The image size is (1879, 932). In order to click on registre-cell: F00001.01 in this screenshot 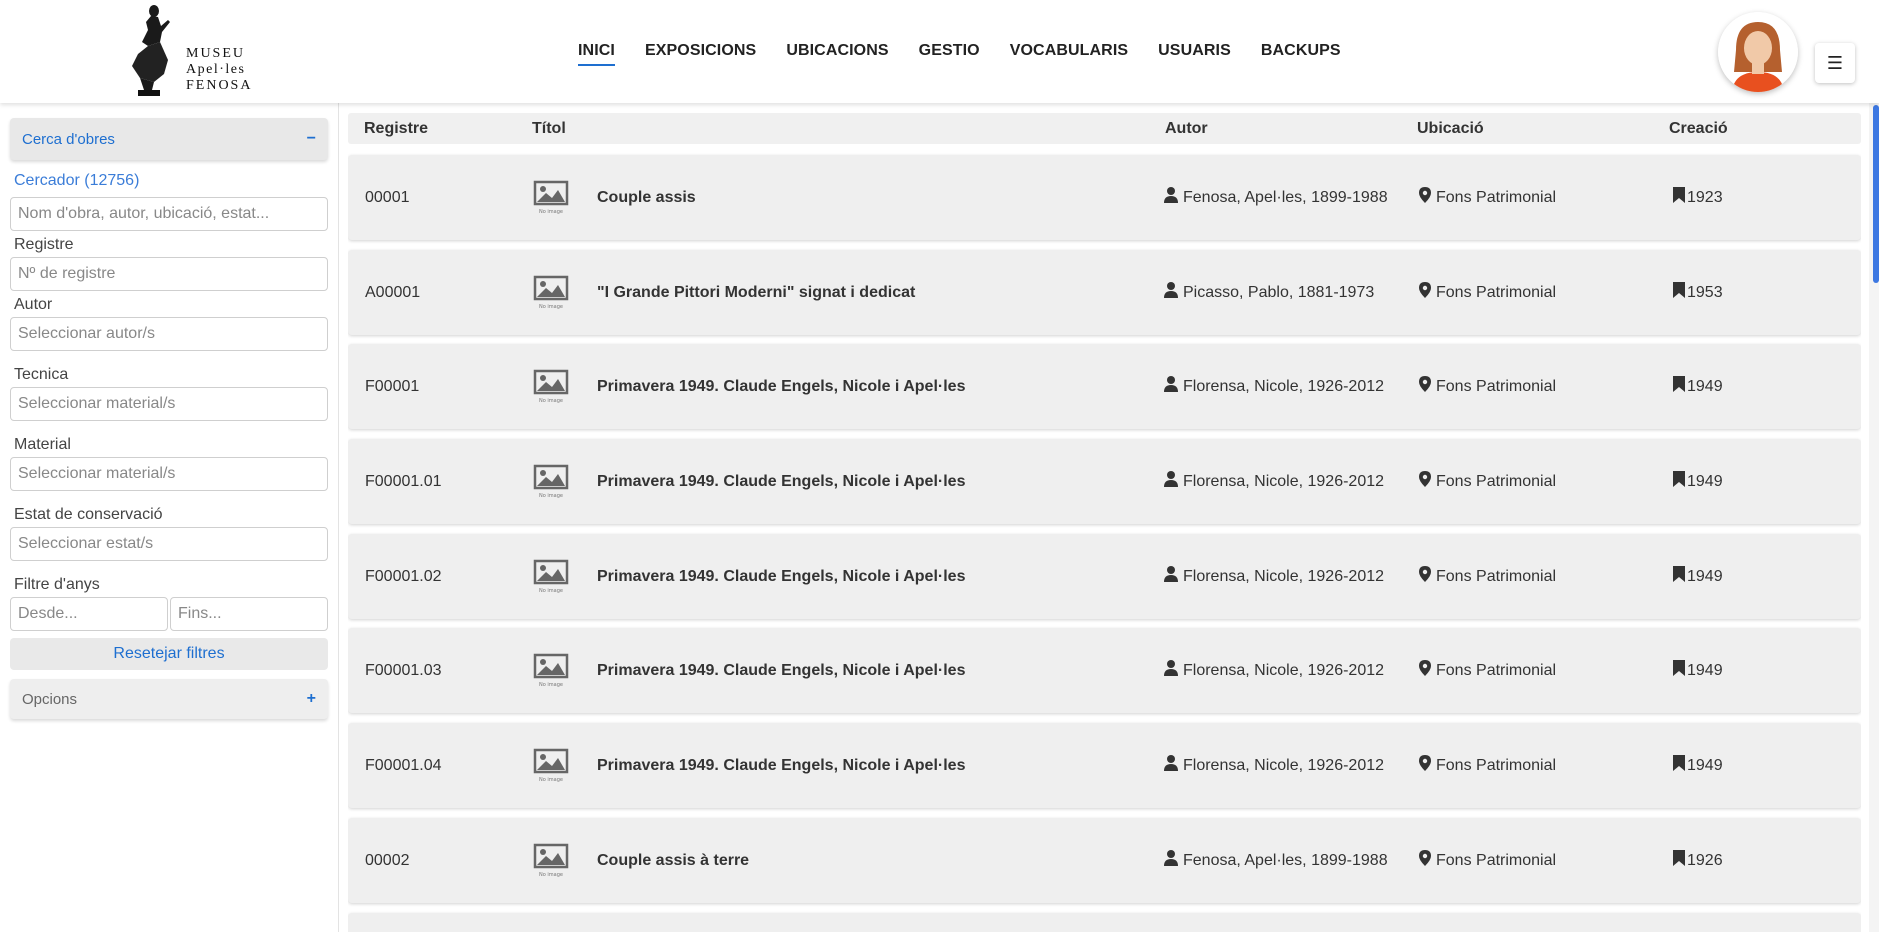, I will do `click(403, 481)`.